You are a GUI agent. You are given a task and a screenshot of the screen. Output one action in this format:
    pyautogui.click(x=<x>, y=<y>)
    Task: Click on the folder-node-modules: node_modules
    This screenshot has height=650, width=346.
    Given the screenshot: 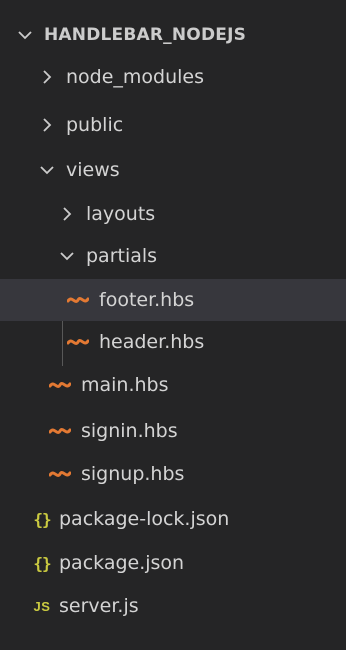 What is the action you would take?
    pyautogui.click(x=173, y=77)
    